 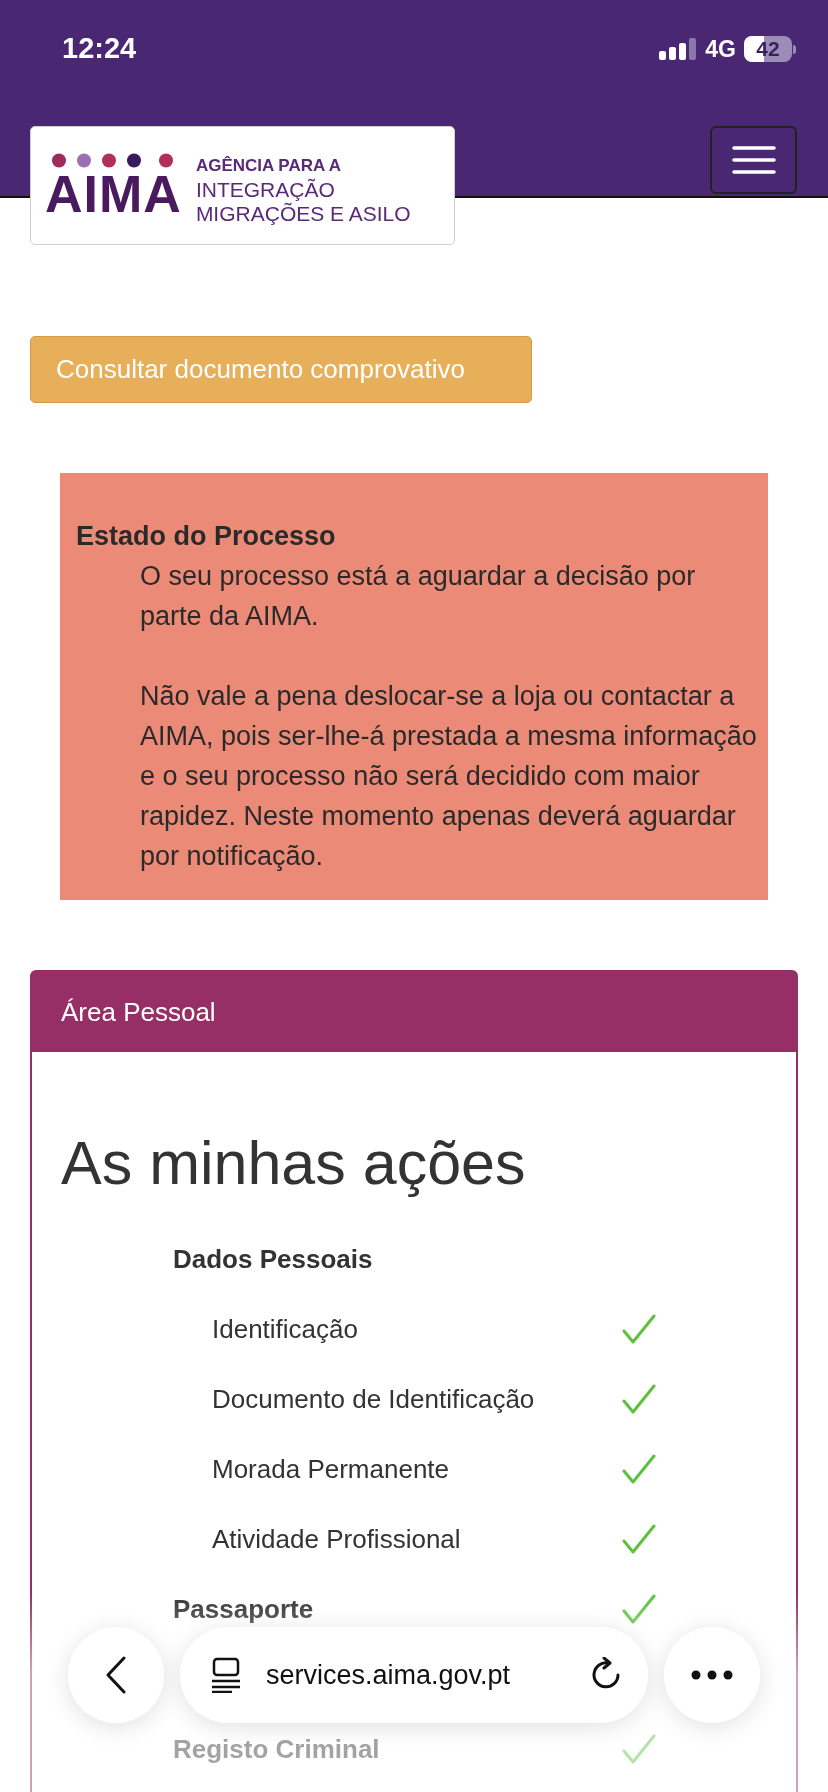 I want to click on address-bar: services.aima.gov.pt, so click(x=414, y=1675).